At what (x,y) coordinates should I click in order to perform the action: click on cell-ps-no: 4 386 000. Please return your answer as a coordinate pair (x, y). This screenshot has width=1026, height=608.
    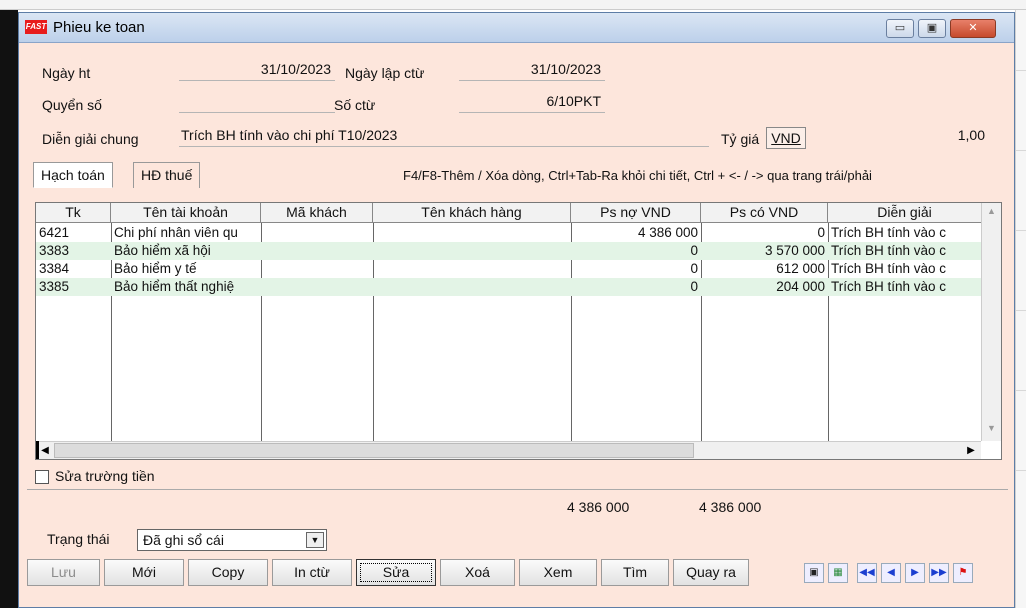
    Looking at the image, I should click on (636, 233).